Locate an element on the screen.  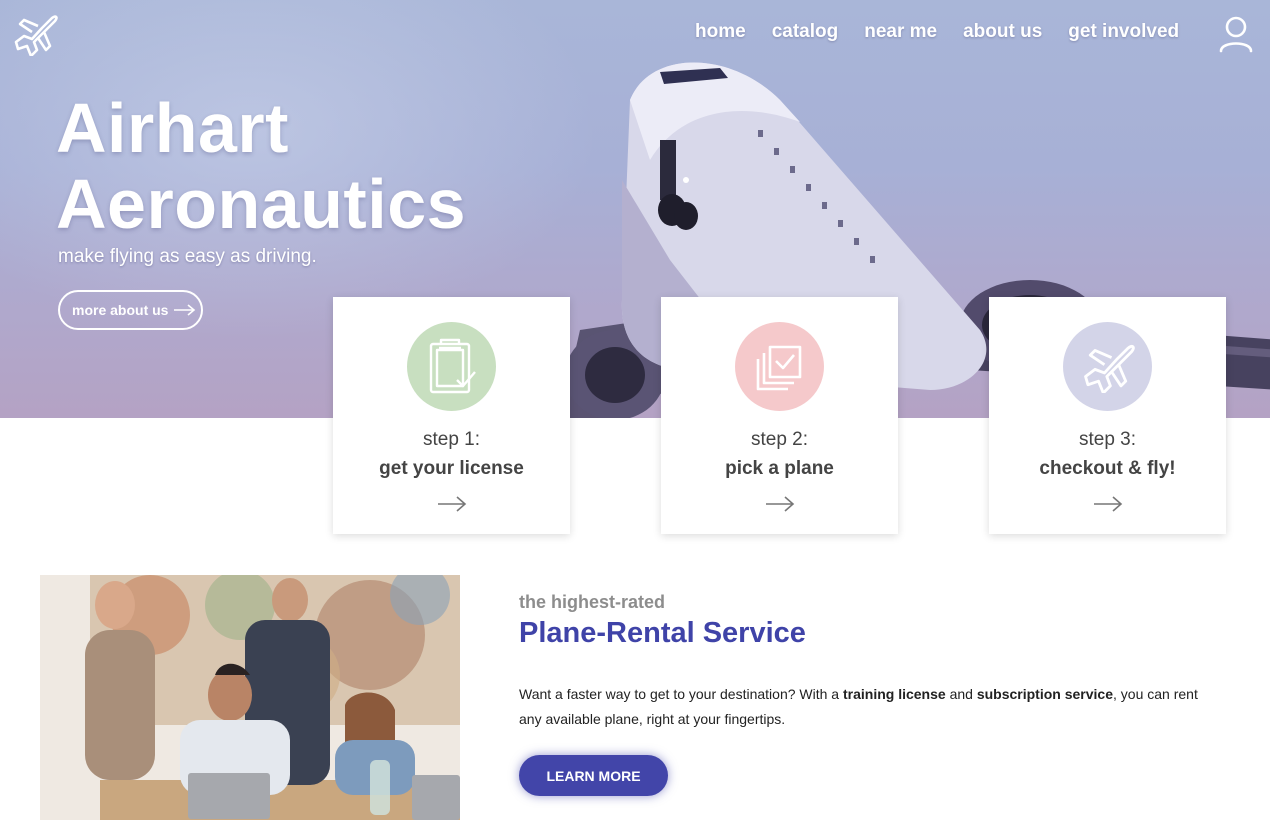
hero-title-line1: Airhart is located at coordinates (172, 128).